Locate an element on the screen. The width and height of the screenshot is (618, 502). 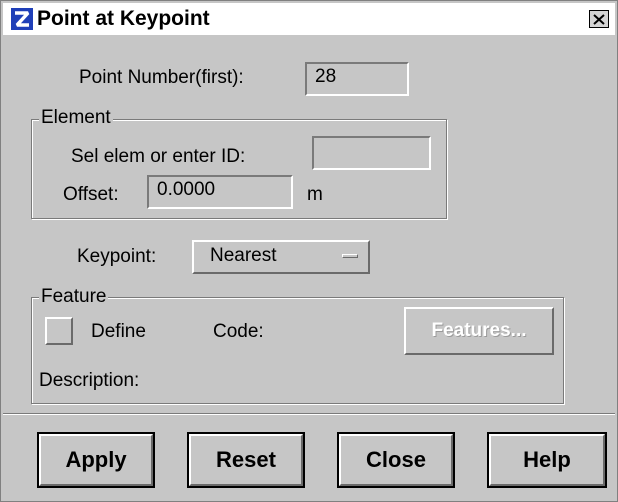
help-button: Help is located at coordinates (547, 460).